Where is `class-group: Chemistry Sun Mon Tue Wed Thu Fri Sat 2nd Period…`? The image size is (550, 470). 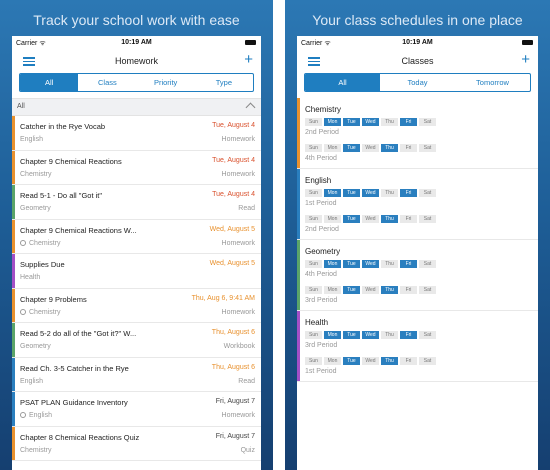
class-group: Chemistry Sun Mon Tue Wed Thu Fri Sat 2nd Period… is located at coordinates (417, 133).